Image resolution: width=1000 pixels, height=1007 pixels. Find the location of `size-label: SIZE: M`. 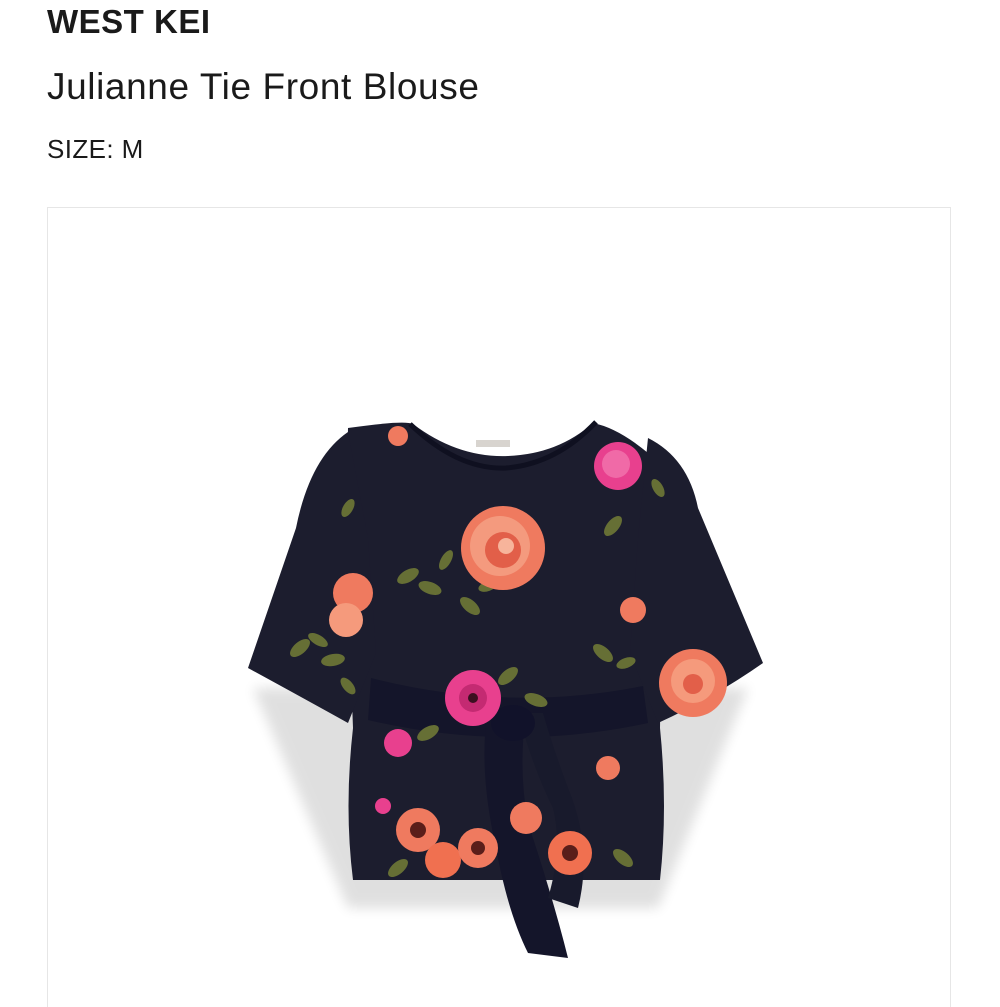

size-label: SIZE: M is located at coordinates (95, 149).